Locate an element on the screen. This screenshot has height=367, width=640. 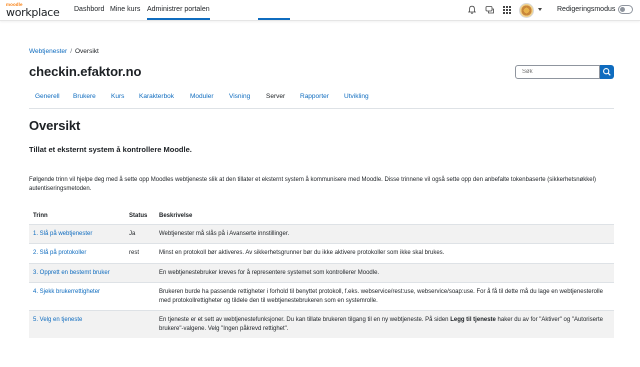
moodle-workplace-logo: moodle workplace is located at coordinates (33, 10).